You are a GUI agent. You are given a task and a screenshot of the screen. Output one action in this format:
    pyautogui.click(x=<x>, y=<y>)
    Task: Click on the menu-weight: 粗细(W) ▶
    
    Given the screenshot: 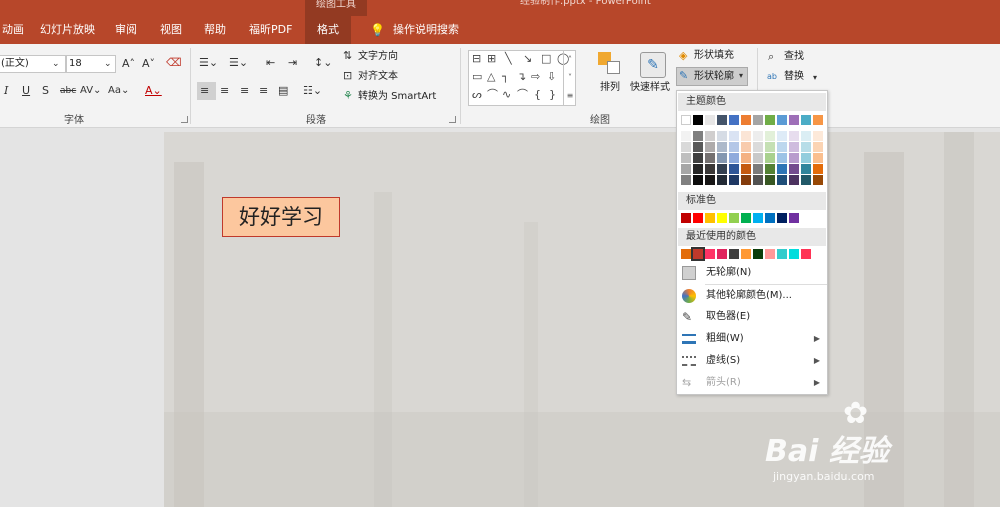 What is the action you would take?
    pyautogui.click(x=752, y=339)
    